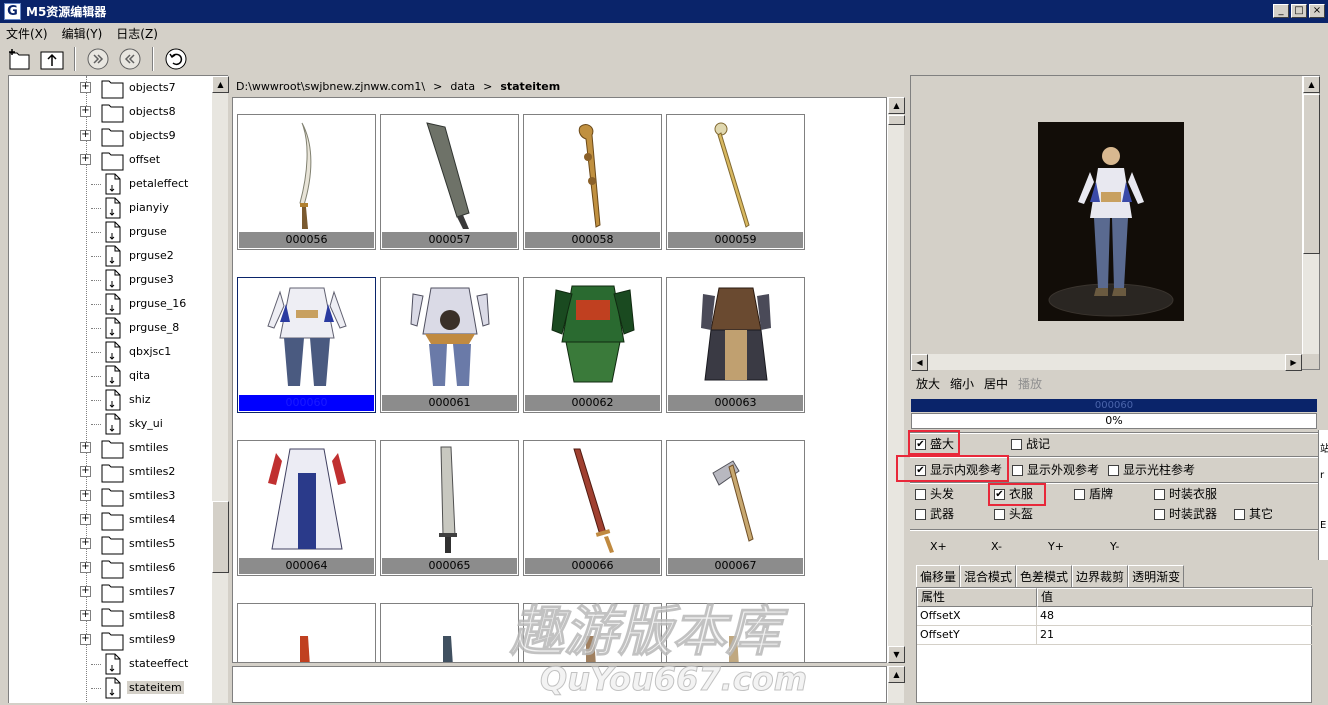 The height and width of the screenshot is (705, 1328). I want to click on preview-hscroll: ◀ ▶, so click(1106, 362).